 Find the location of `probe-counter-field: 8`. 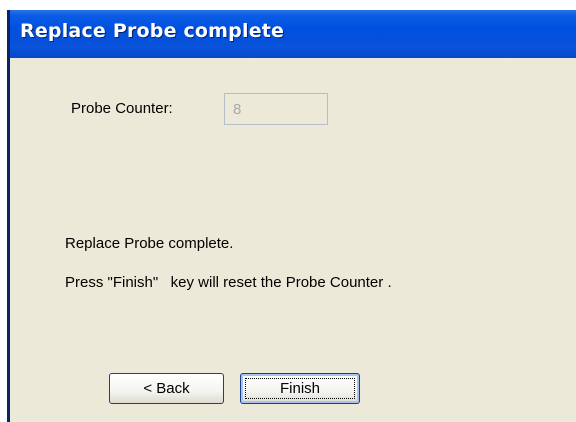

probe-counter-field: 8 is located at coordinates (276, 109).